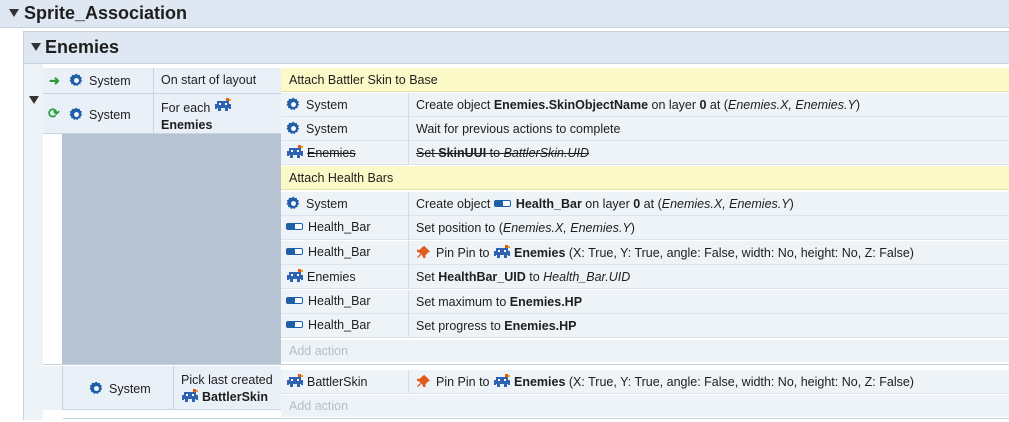 The image size is (1009, 422). What do you see at coordinates (198, 116) in the screenshot?
I see `condition-text: For each Enemies` at bounding box center [198, 116].